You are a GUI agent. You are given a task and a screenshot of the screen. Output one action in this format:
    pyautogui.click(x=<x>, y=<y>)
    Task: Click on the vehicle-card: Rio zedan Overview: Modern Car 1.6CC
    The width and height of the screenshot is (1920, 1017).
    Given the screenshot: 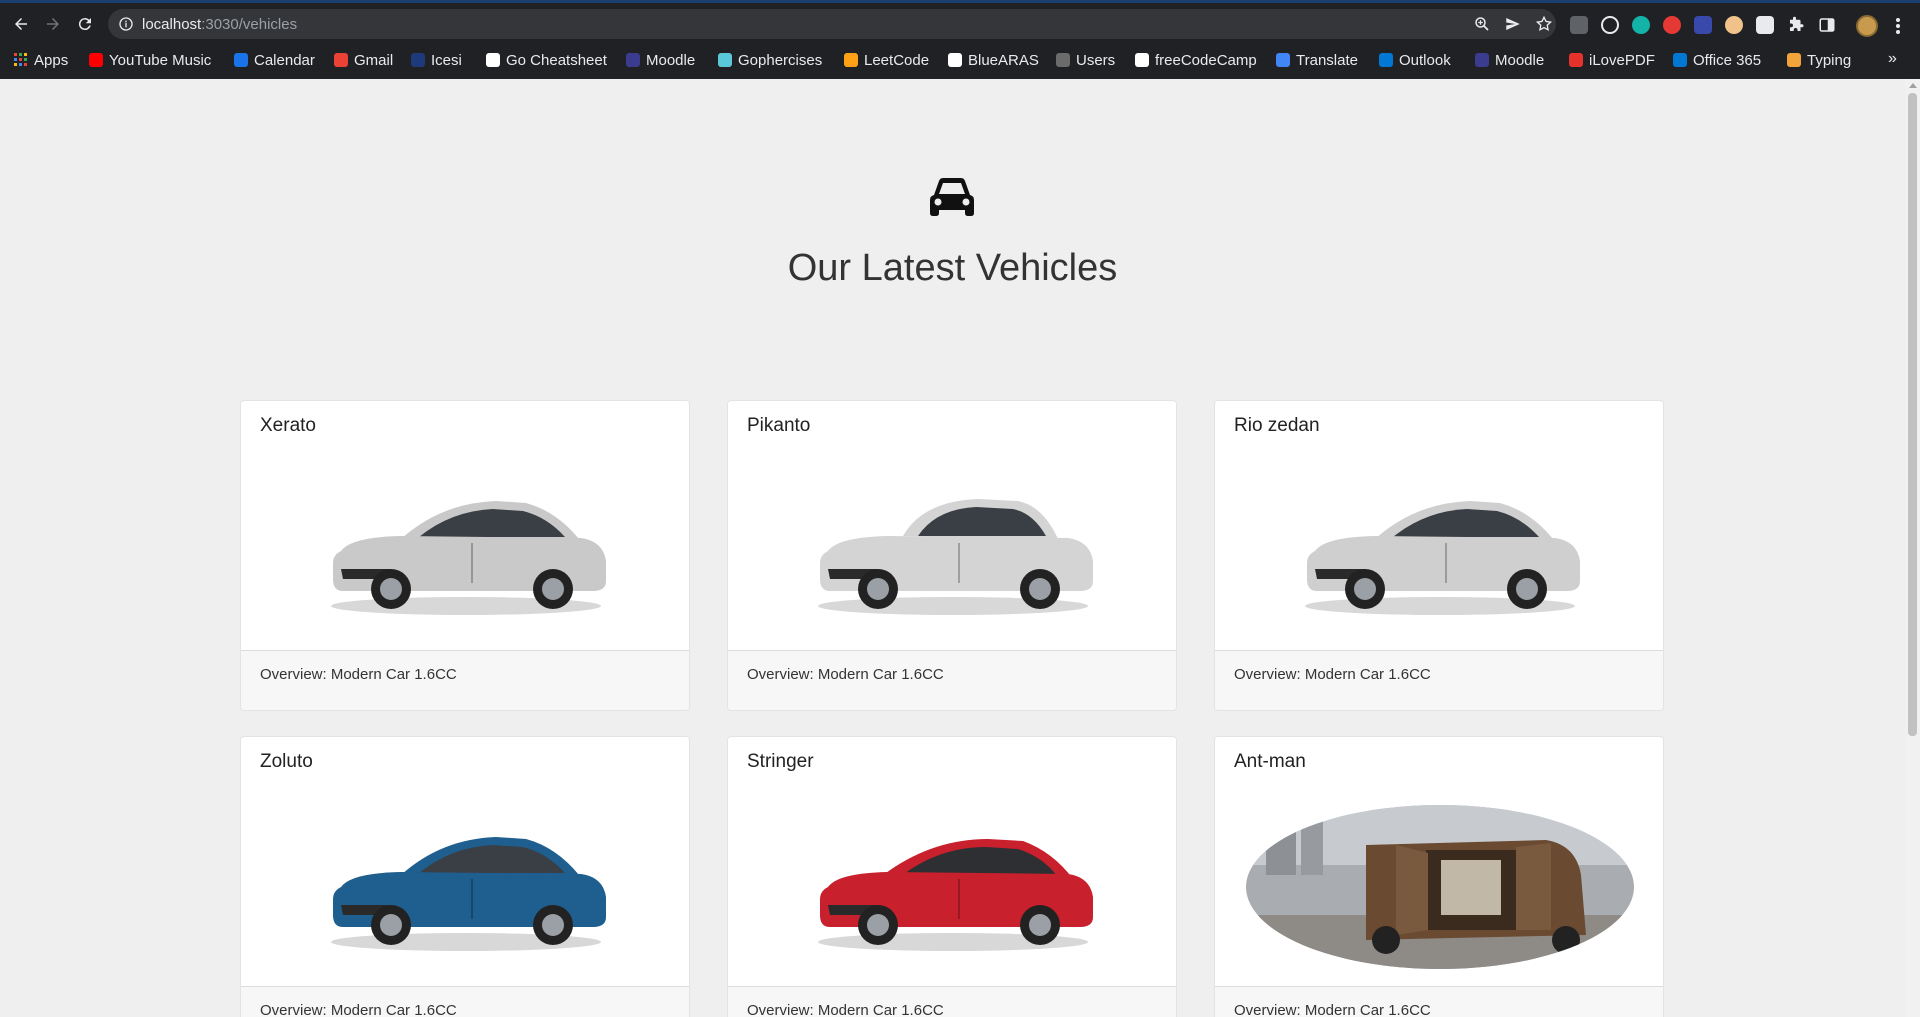 What is the action you would take?
    pyautogui.click(x=1439, y=555)
    